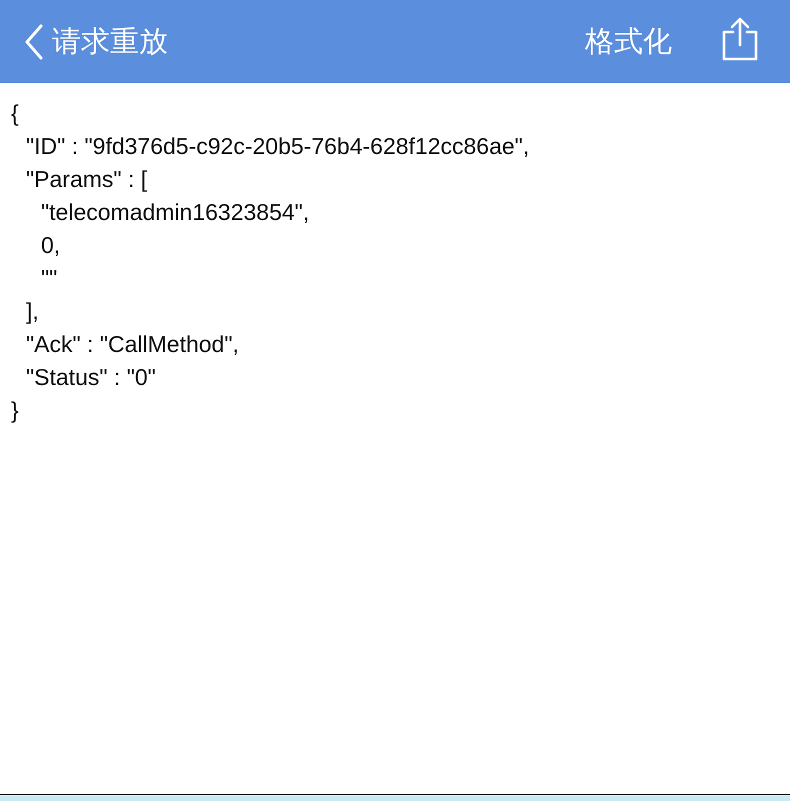 The width and height of the screenshot is (790, 801). I want to click on code-line: "Params" : [, so click(87, 179).